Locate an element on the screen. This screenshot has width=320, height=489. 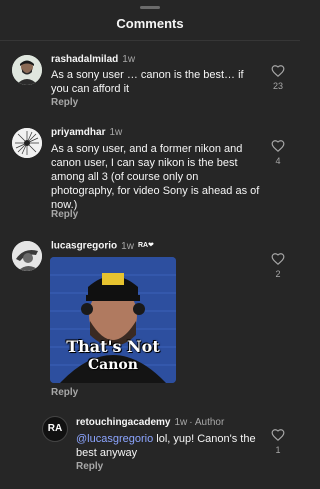
like-count: 4 is located at coordinates (278, 161).